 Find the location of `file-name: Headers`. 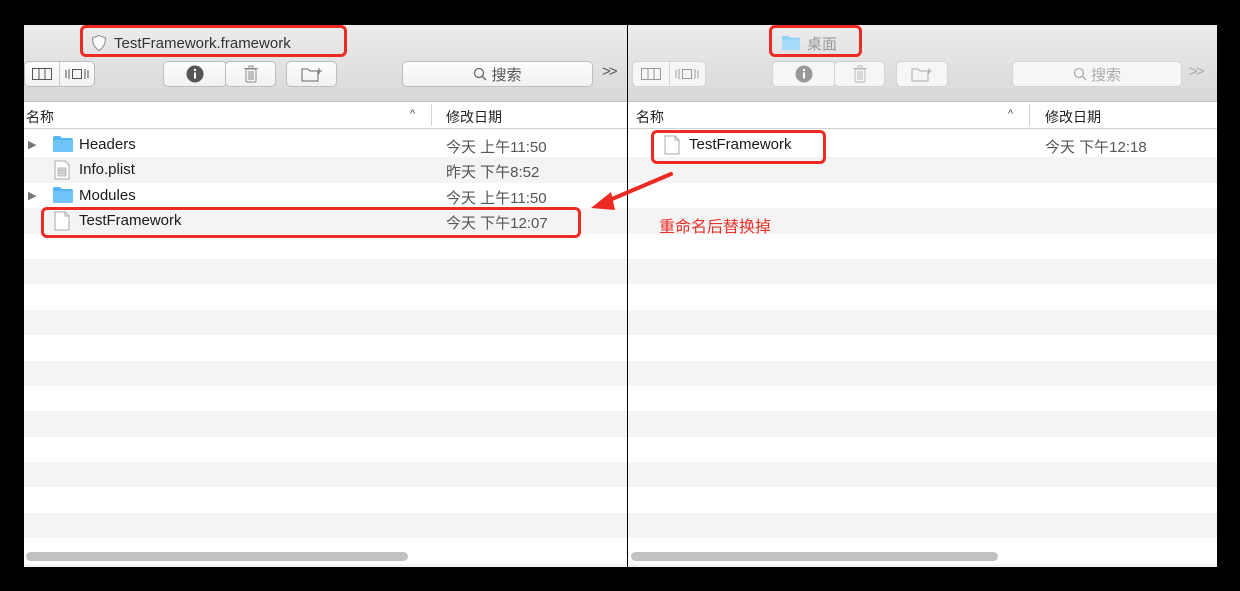

file-name: Headers is located at coordinates (107, 144).